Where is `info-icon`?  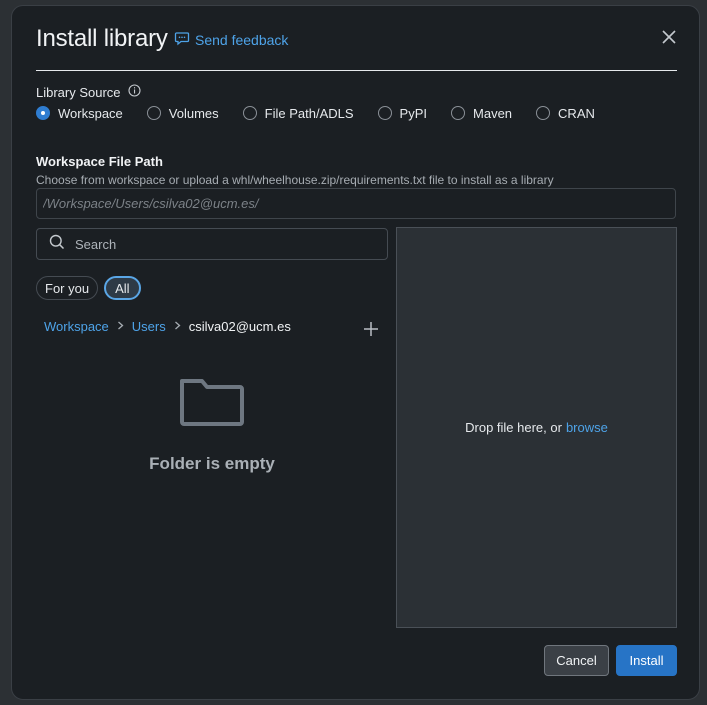
info-icon is located at coordinates (134, 92).